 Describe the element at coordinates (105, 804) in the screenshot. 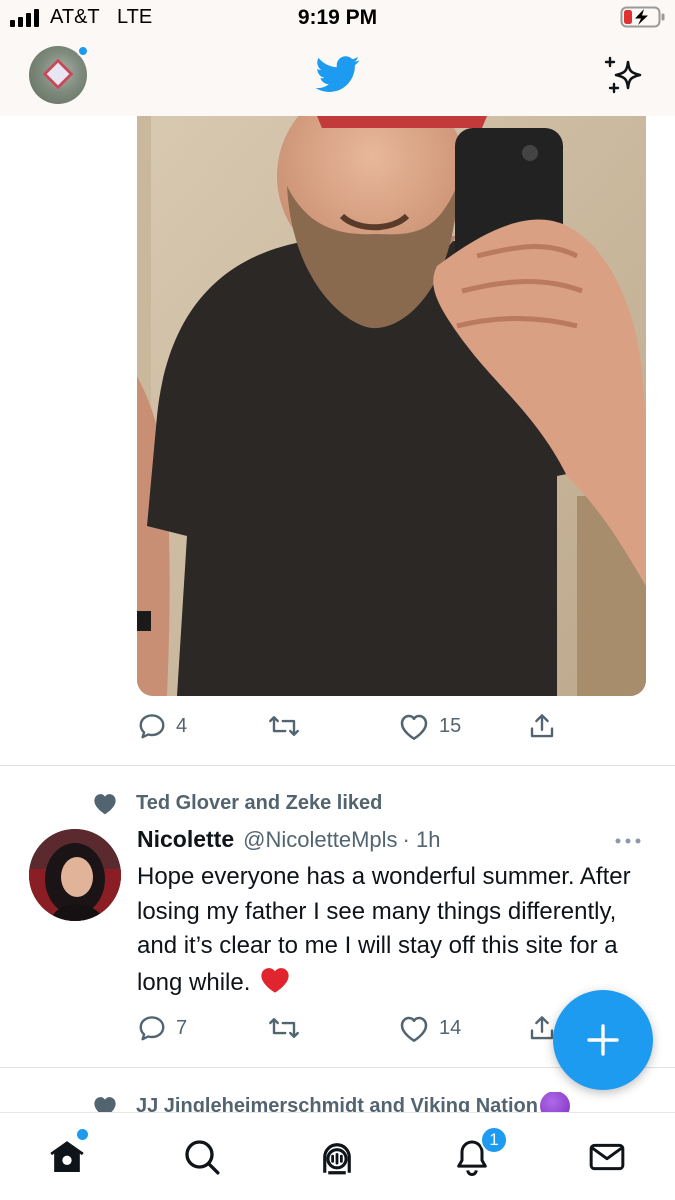

I see `heart-filled-icon` at that location.